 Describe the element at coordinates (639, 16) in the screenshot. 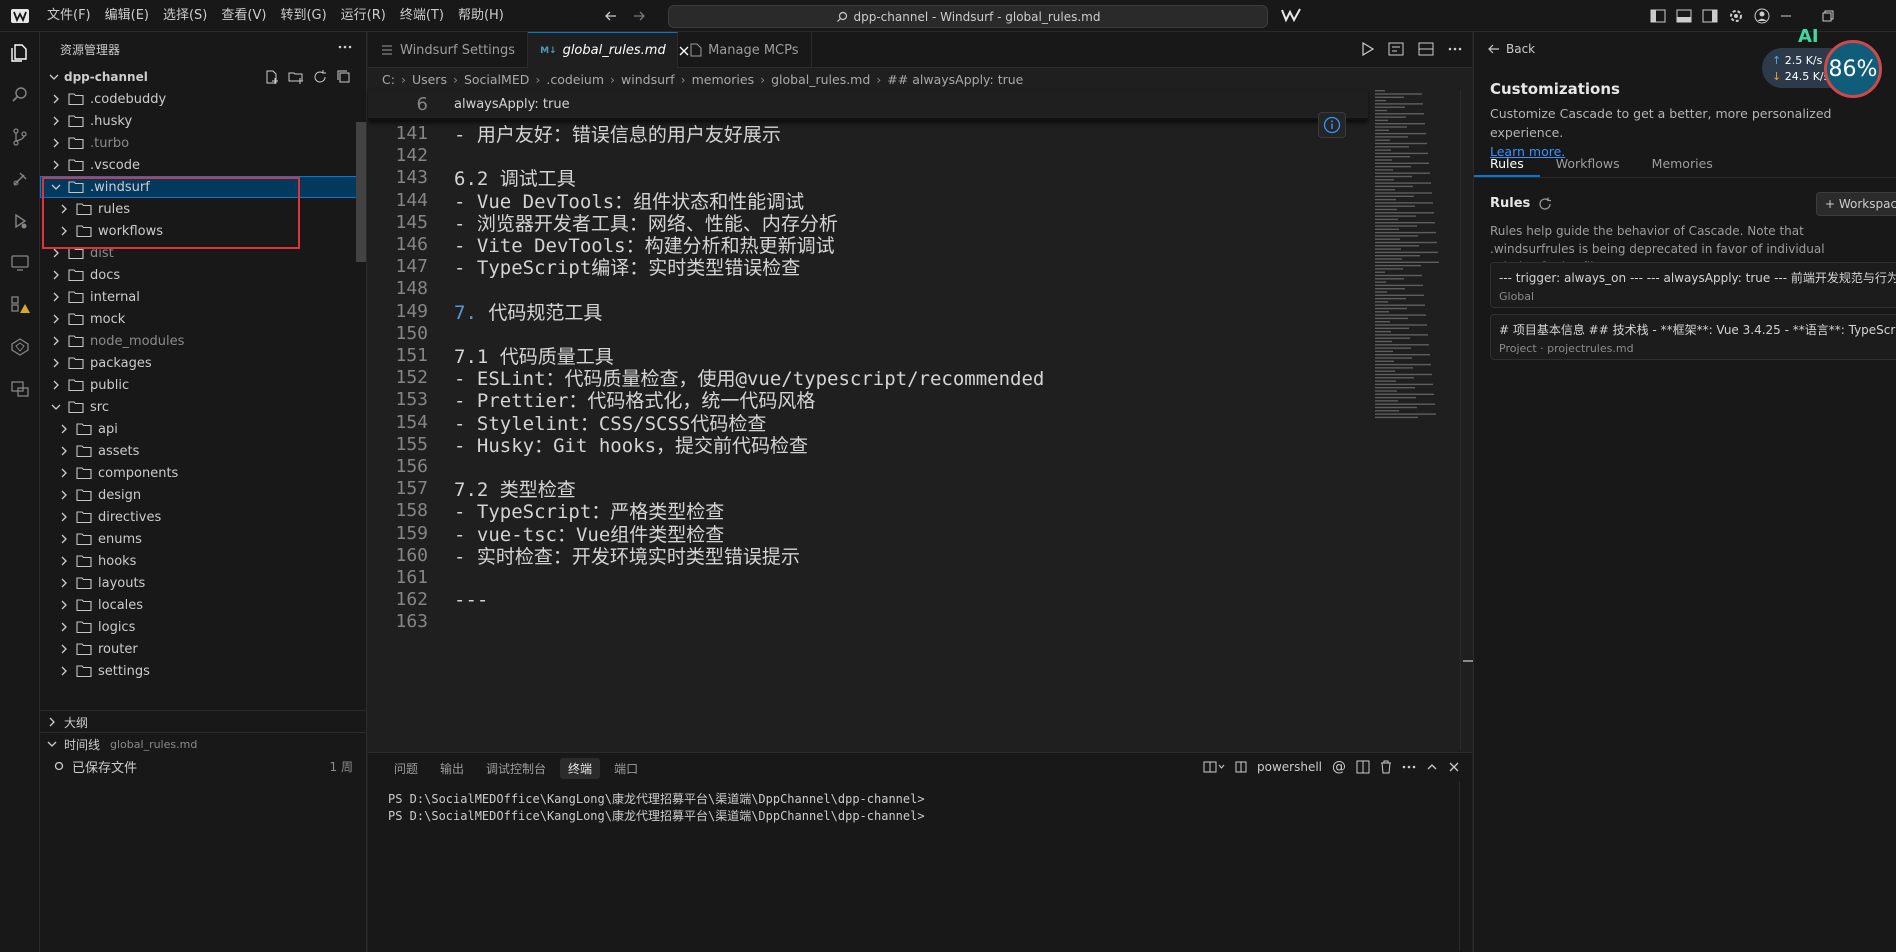

I see `forward-arrow-icon` at that location.